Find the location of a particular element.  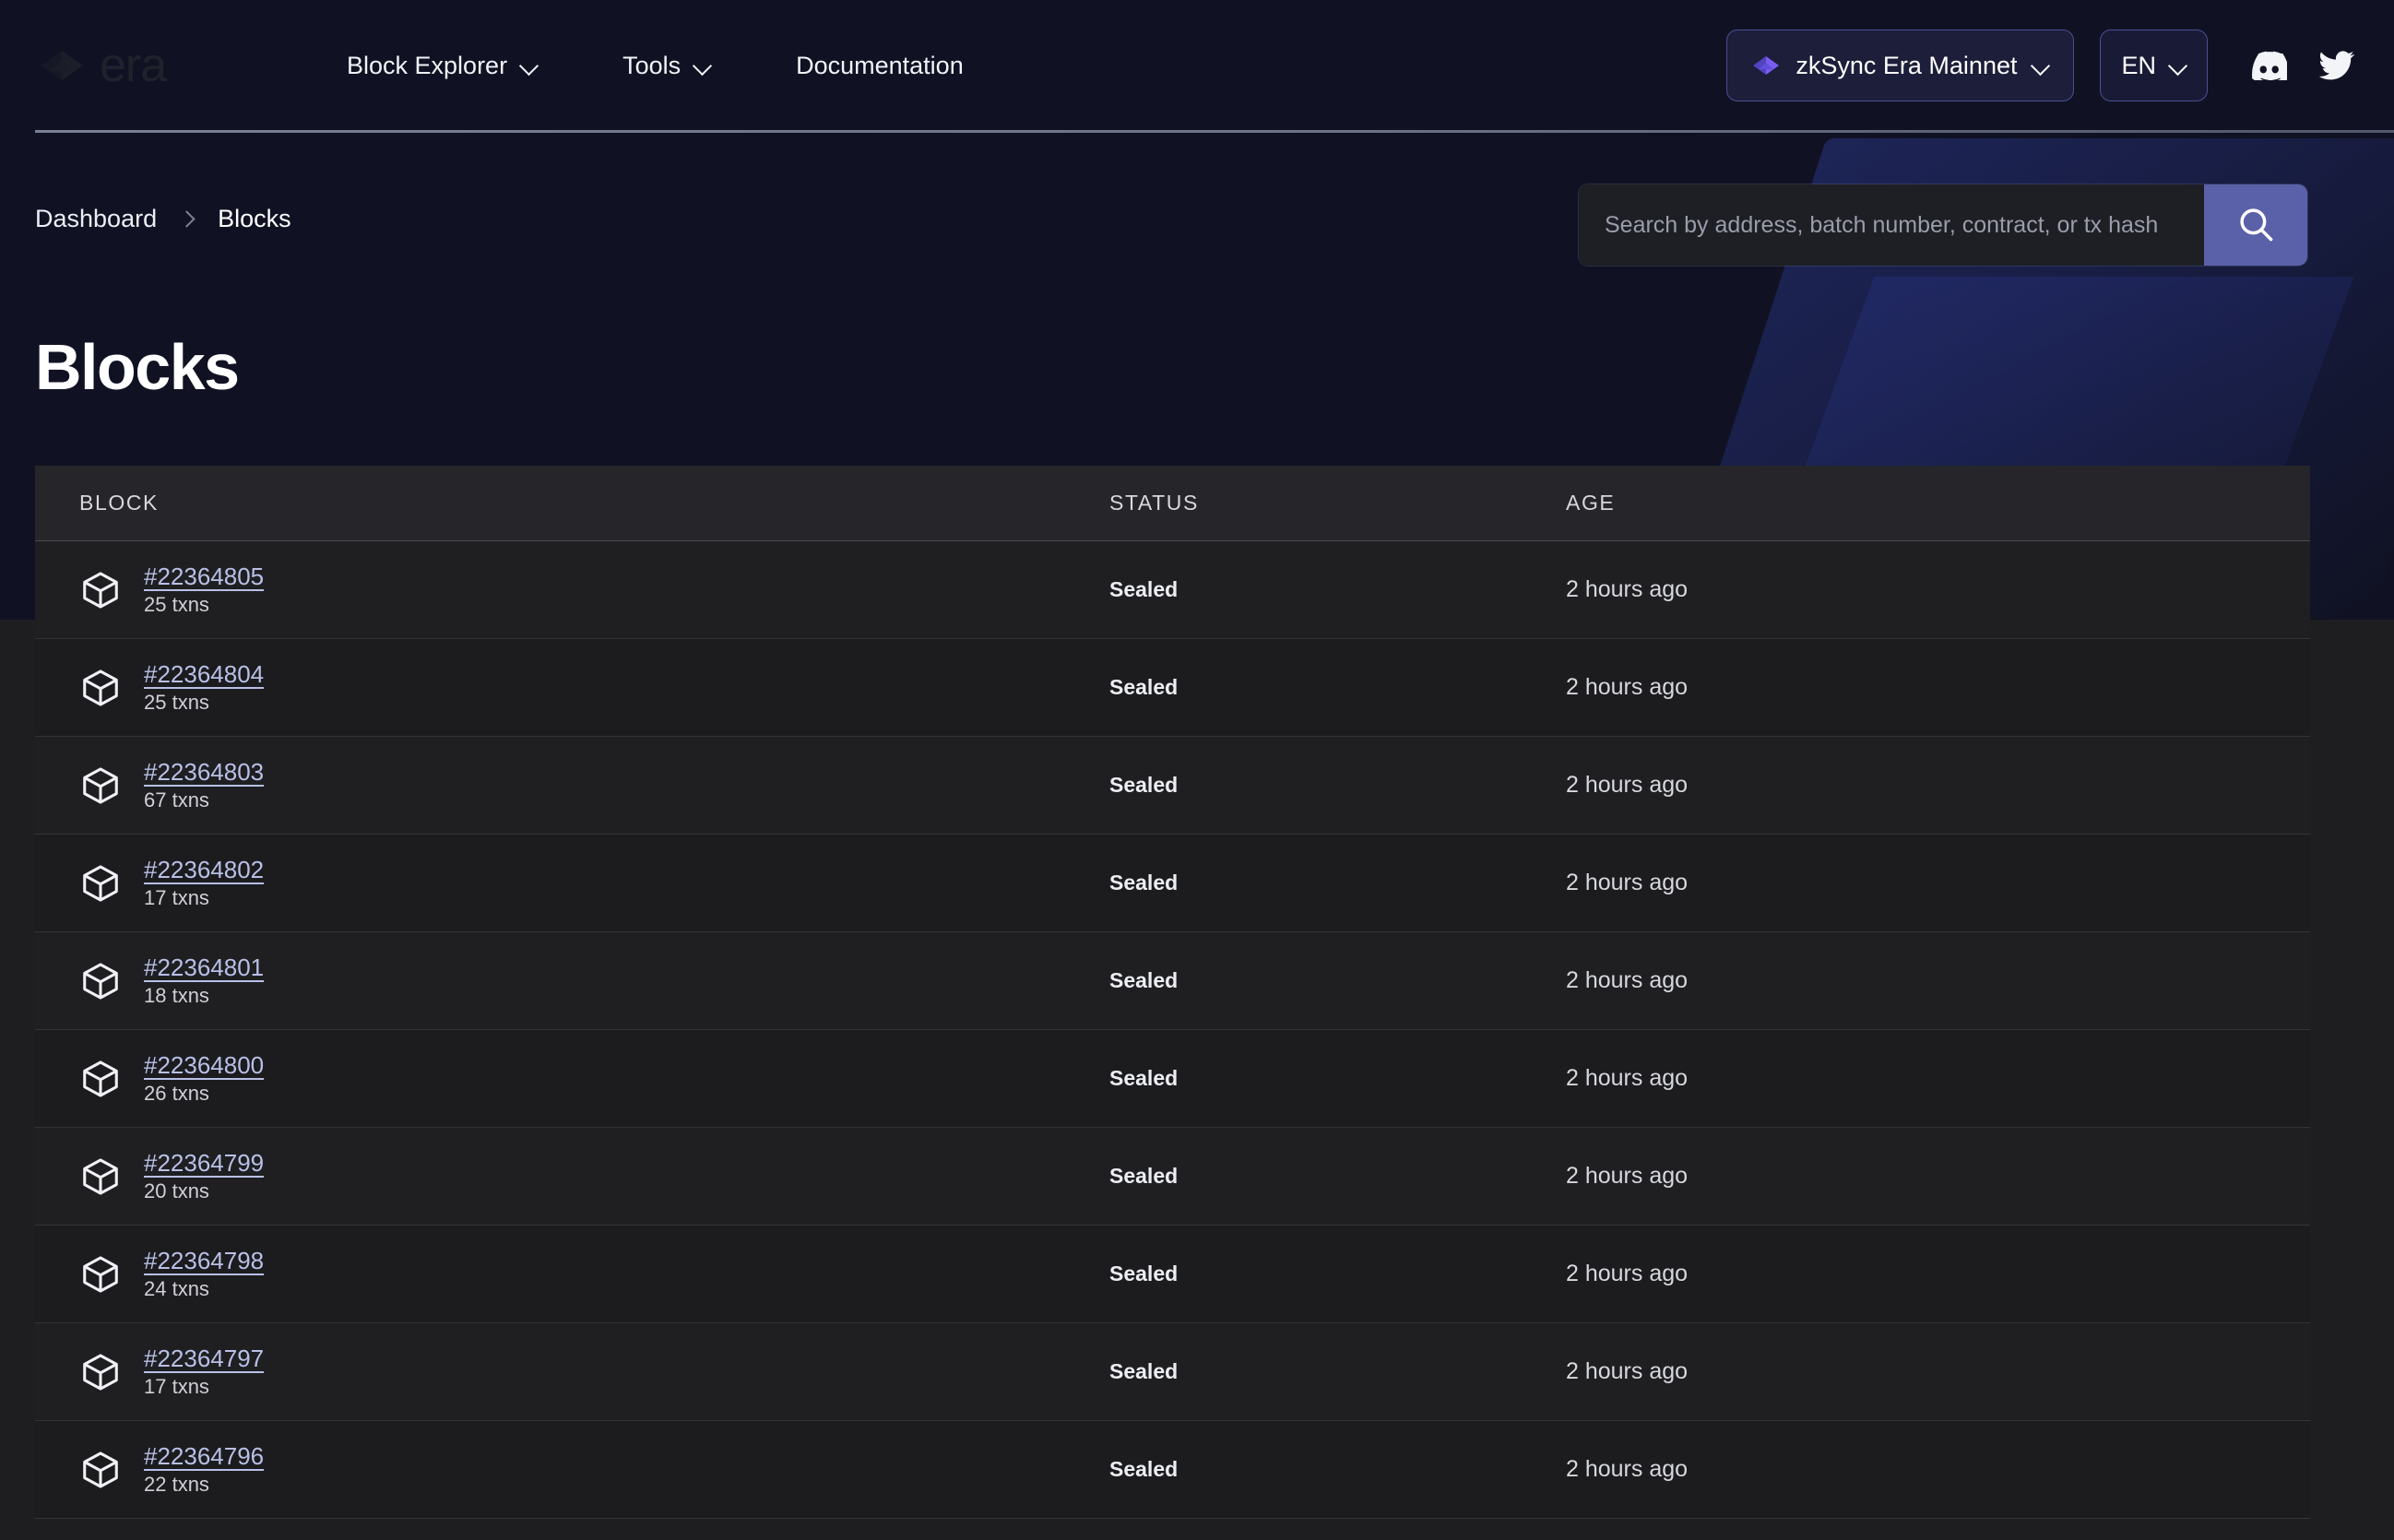

search-button is located at coordinates (2255, 225).